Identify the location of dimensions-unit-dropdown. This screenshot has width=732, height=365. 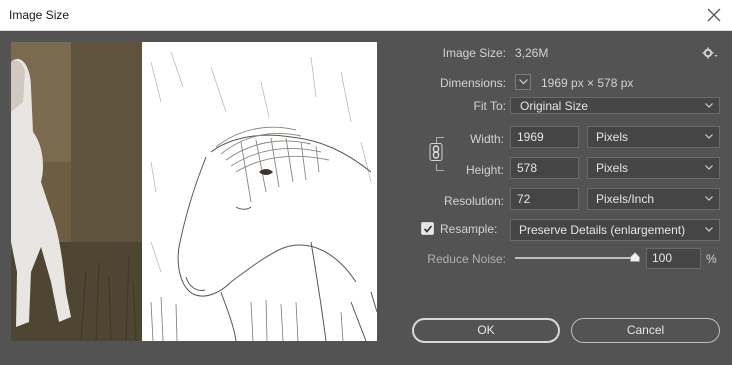
(523, 82).